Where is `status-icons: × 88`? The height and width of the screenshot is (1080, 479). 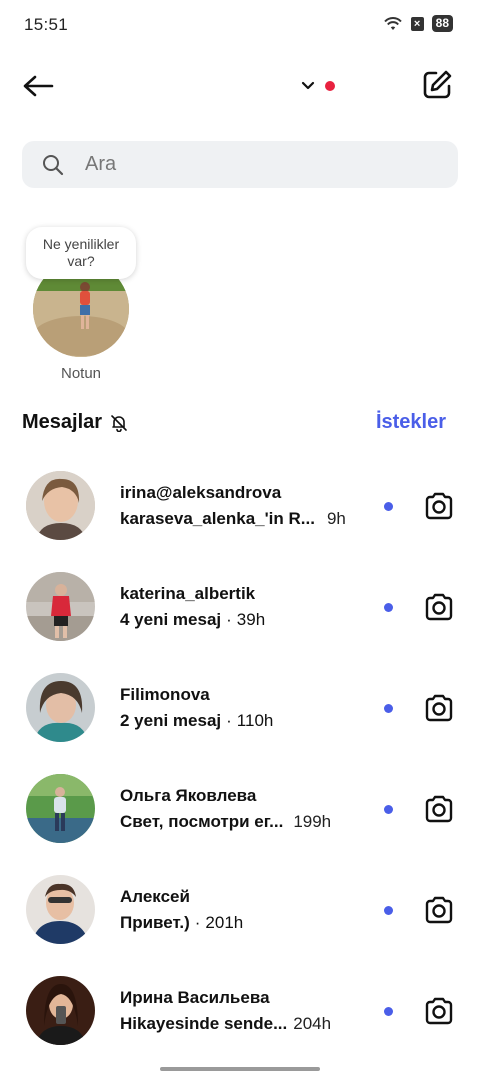
status-icons: × 88 is located at coordinates (418, 23).